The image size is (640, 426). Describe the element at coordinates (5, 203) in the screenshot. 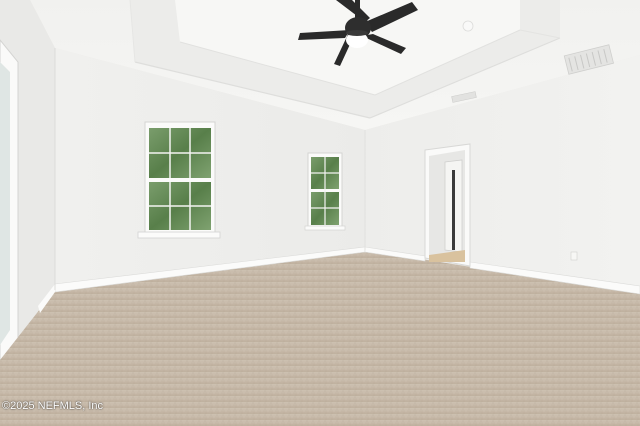

I see `sliding-door-glass` at that location.